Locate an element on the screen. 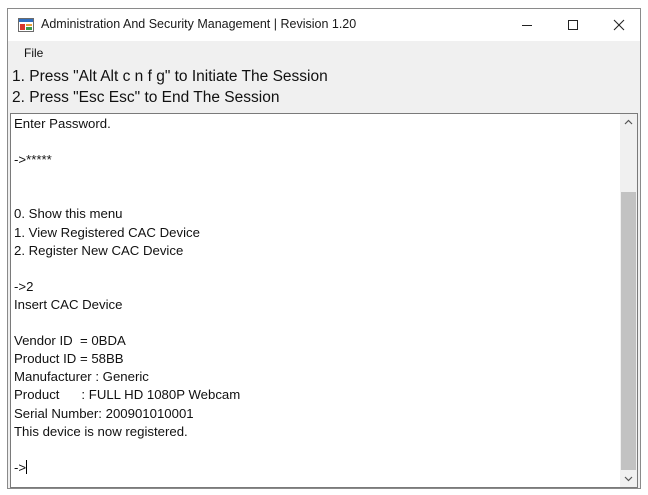 The width and height of the screenshot is (648, 495). minimize-icon is located at coordinates (527, 25).